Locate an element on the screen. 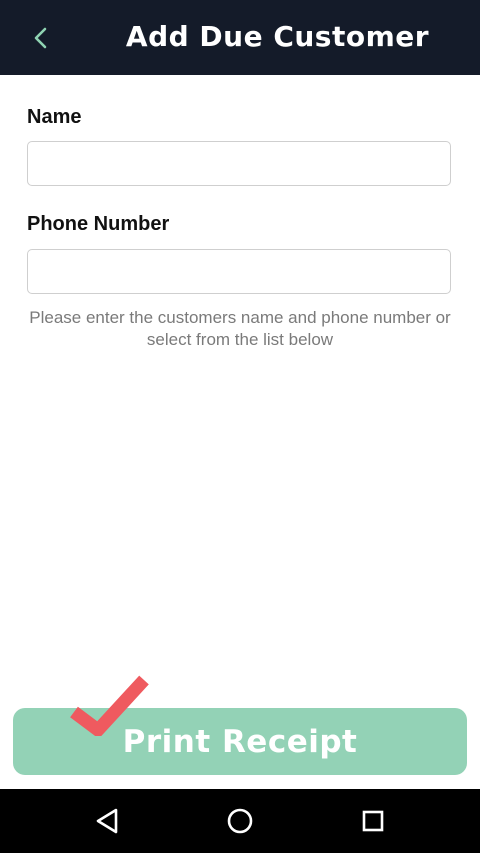  app-bar: Add Due Customer is located at coordinates (240, 37).